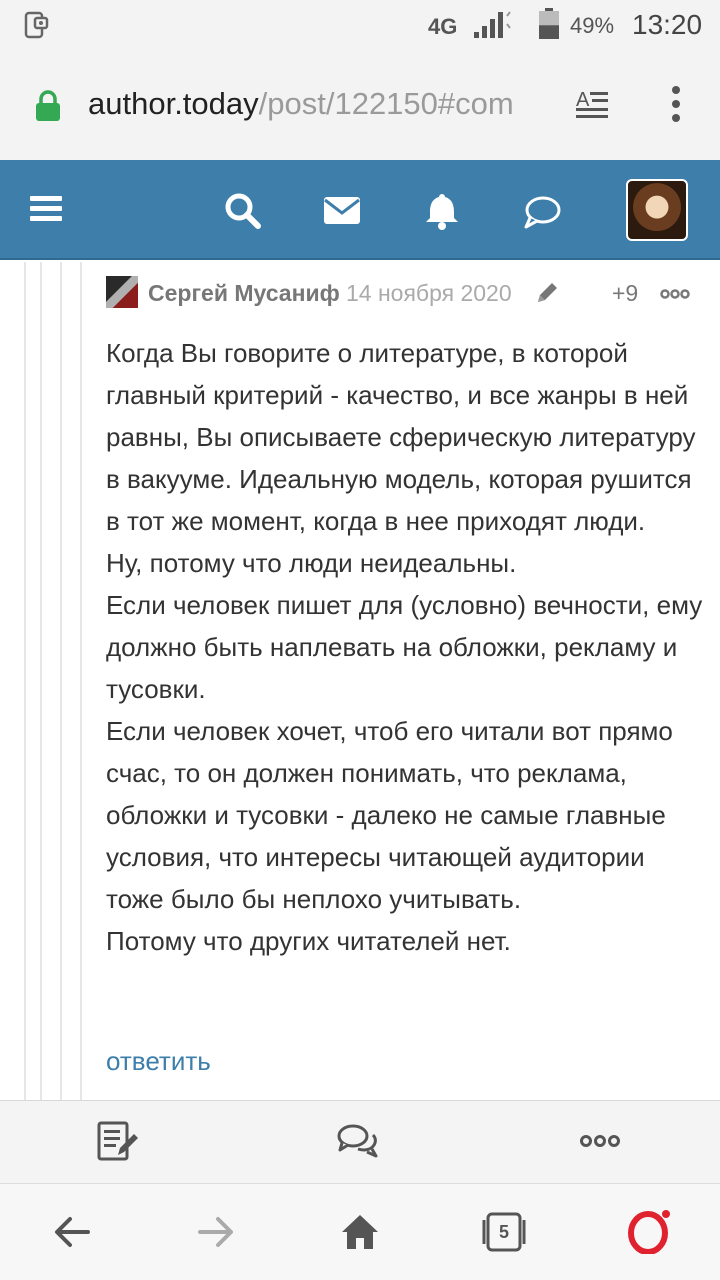 The width and height of the screenshot is (720, 1280). What do you see at coordinates (492, 24) in the screenshot?
I see `signal-icon` at bounding box center [492, 24].